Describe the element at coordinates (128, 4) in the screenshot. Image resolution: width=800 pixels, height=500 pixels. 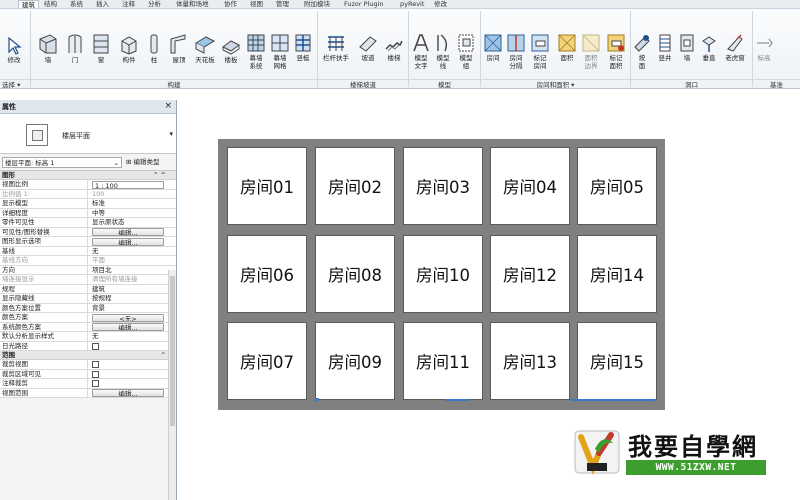
I see `tab-annotate: 注释` at that location.